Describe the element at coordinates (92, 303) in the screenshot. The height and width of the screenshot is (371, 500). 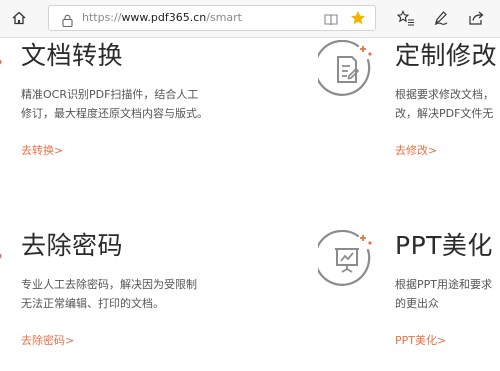
I see `card-description-line-2: 无法正常编辑、打印的文档。` at that location.